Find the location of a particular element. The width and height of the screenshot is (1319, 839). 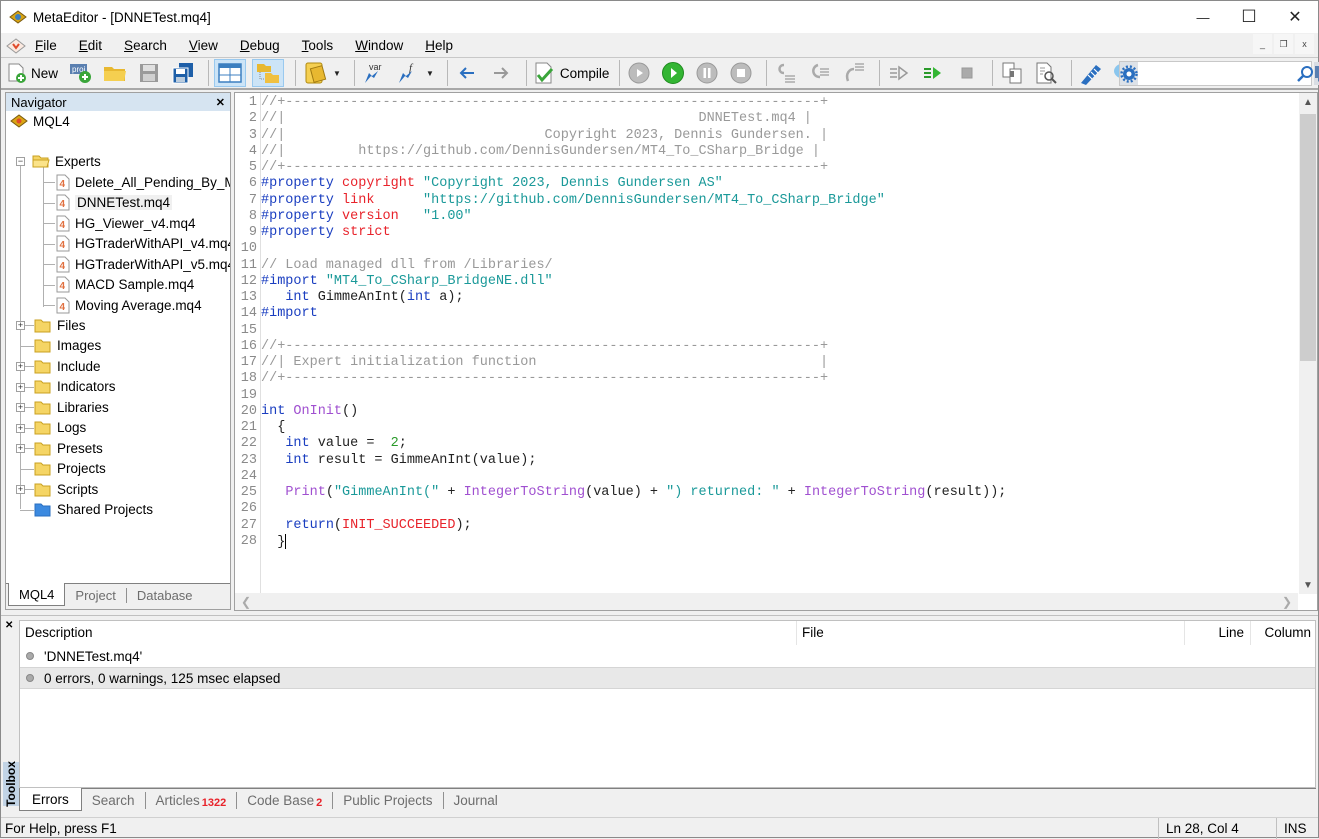

tree-folder-images: Images is located at coordinates (67, 346).